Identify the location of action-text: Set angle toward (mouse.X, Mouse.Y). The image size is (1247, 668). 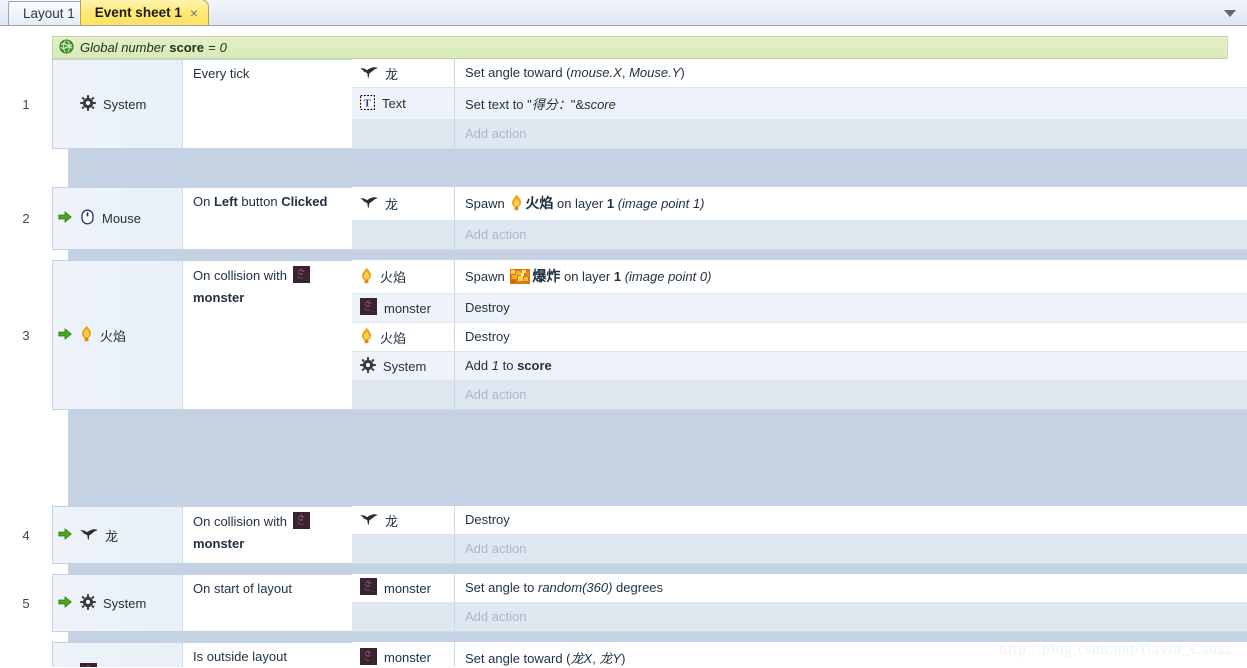
(851, 73).